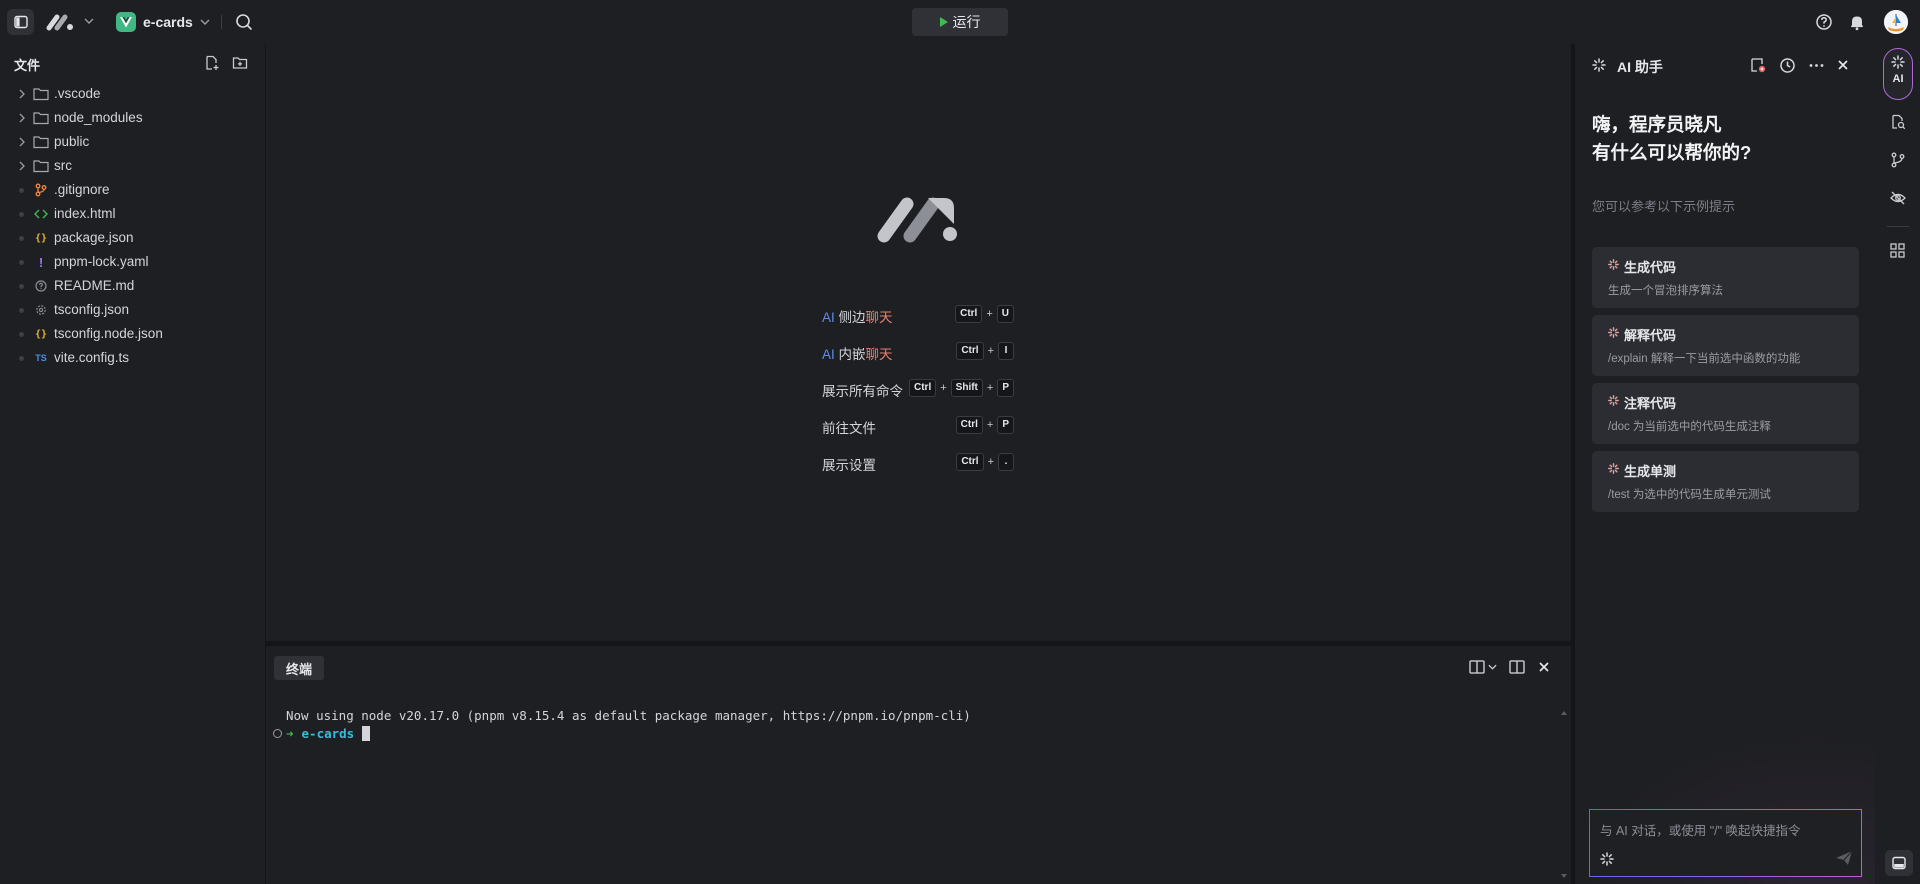  I want to click on toggle-sidebar-button, so click(20, 22).